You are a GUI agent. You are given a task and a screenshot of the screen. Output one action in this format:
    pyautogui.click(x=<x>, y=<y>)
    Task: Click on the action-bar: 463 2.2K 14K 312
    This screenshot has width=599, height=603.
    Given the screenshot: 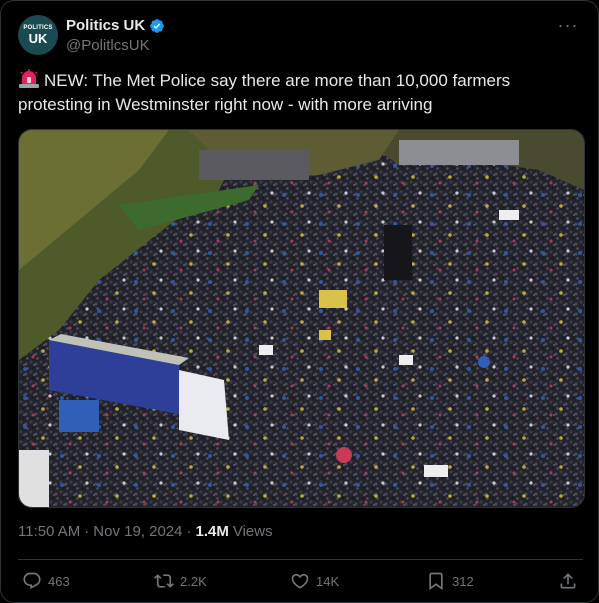 What is the action you would take?
    pyautogui.click(x=300, y=582)
    